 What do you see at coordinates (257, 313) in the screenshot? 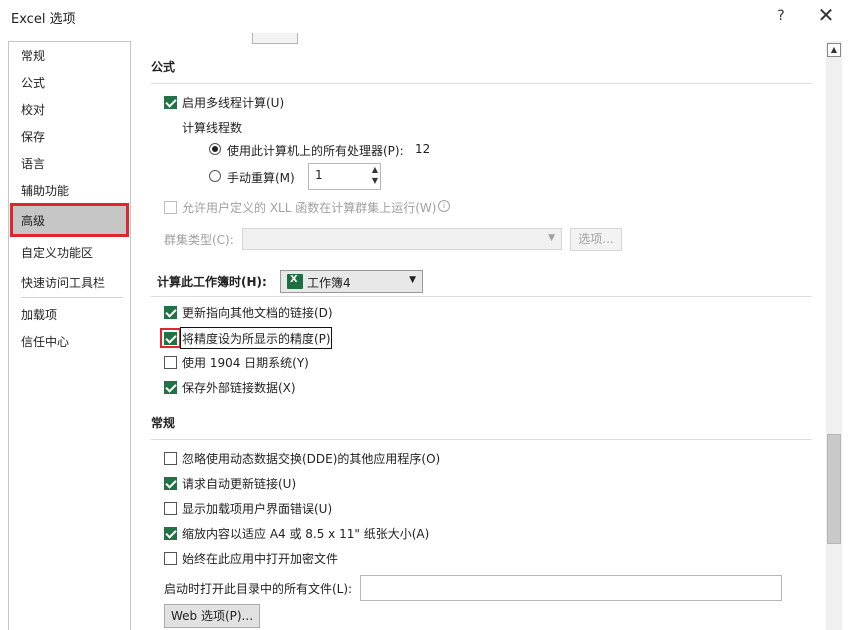
I see `update-links-label: 更新指向其他文档的链接(D)` at bounding box center [257, 313].